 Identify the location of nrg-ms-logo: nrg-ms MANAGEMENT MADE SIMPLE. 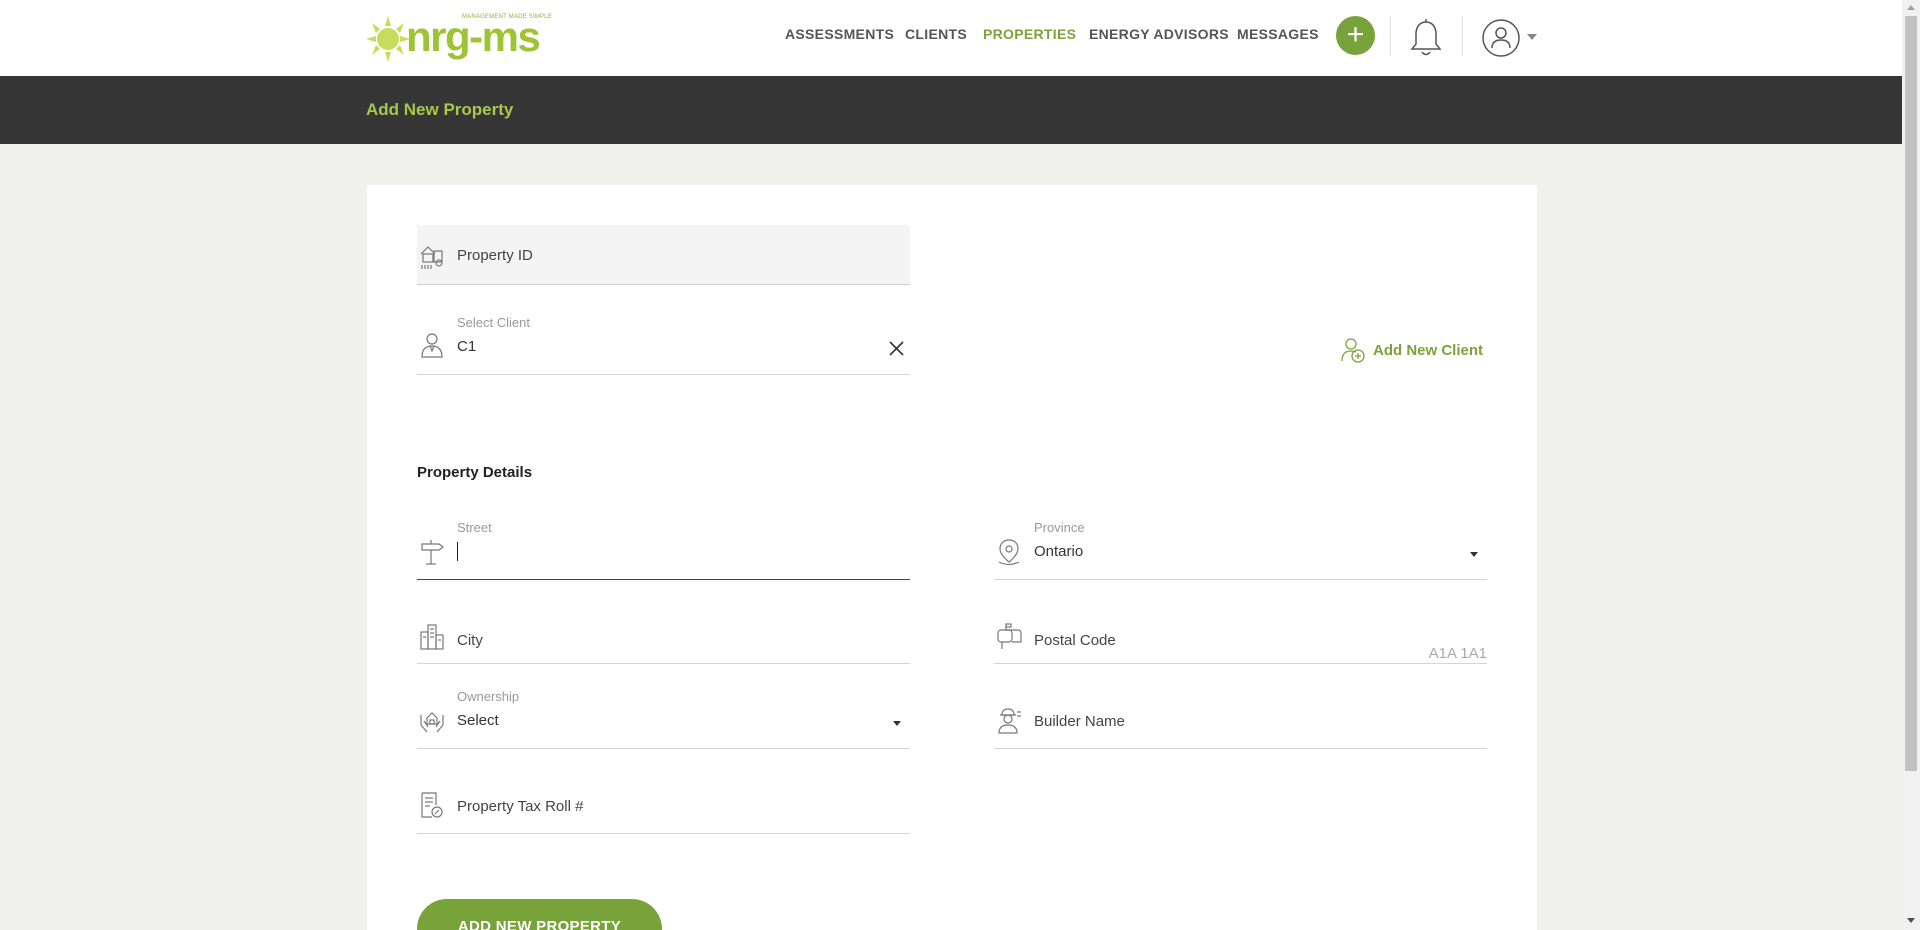
(459, 37).